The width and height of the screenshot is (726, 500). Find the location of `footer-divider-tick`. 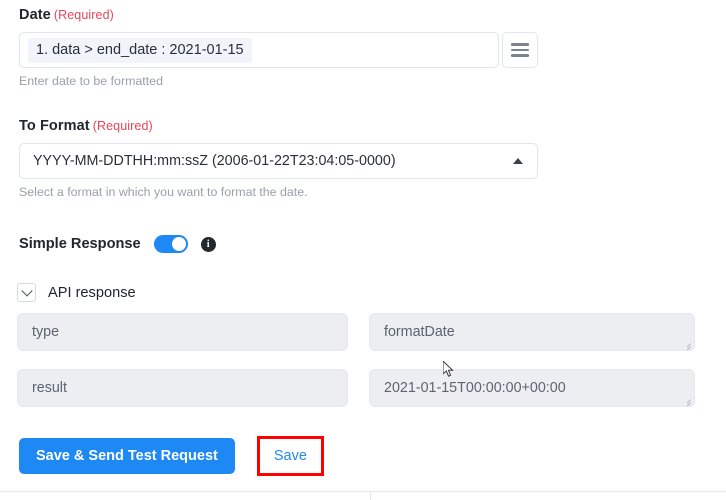

footer-divider-tick is located at coordinates (370, 496).